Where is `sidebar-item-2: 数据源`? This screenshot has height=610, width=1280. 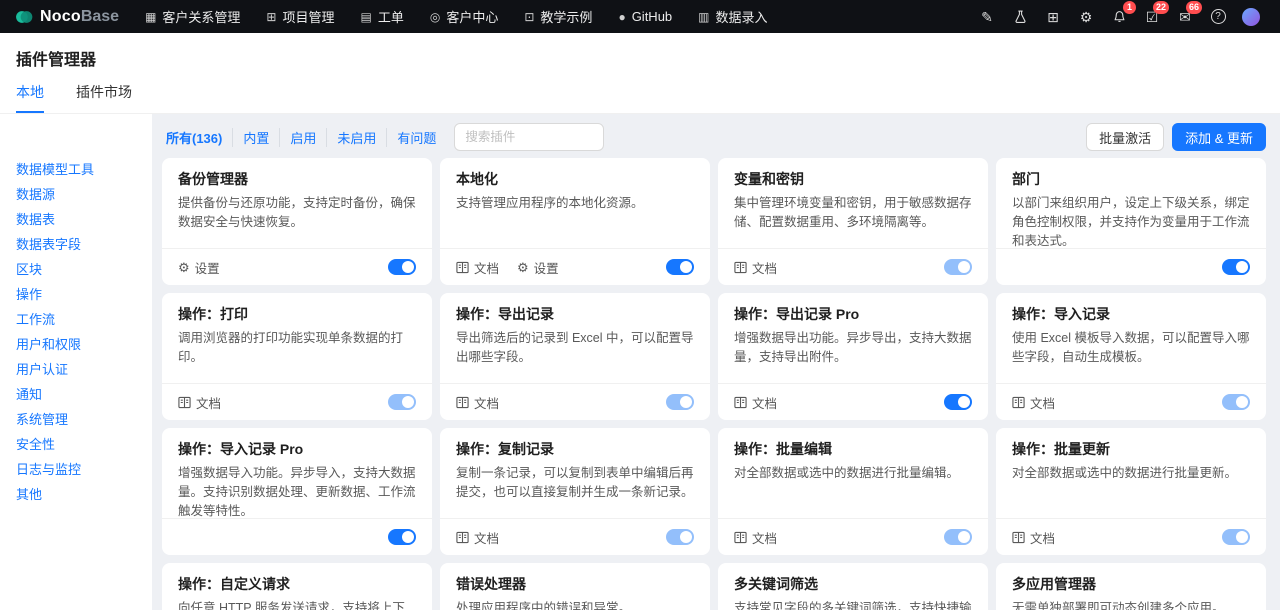
sidebar-item-2: 数据源 is located at coordinates (76, 193).